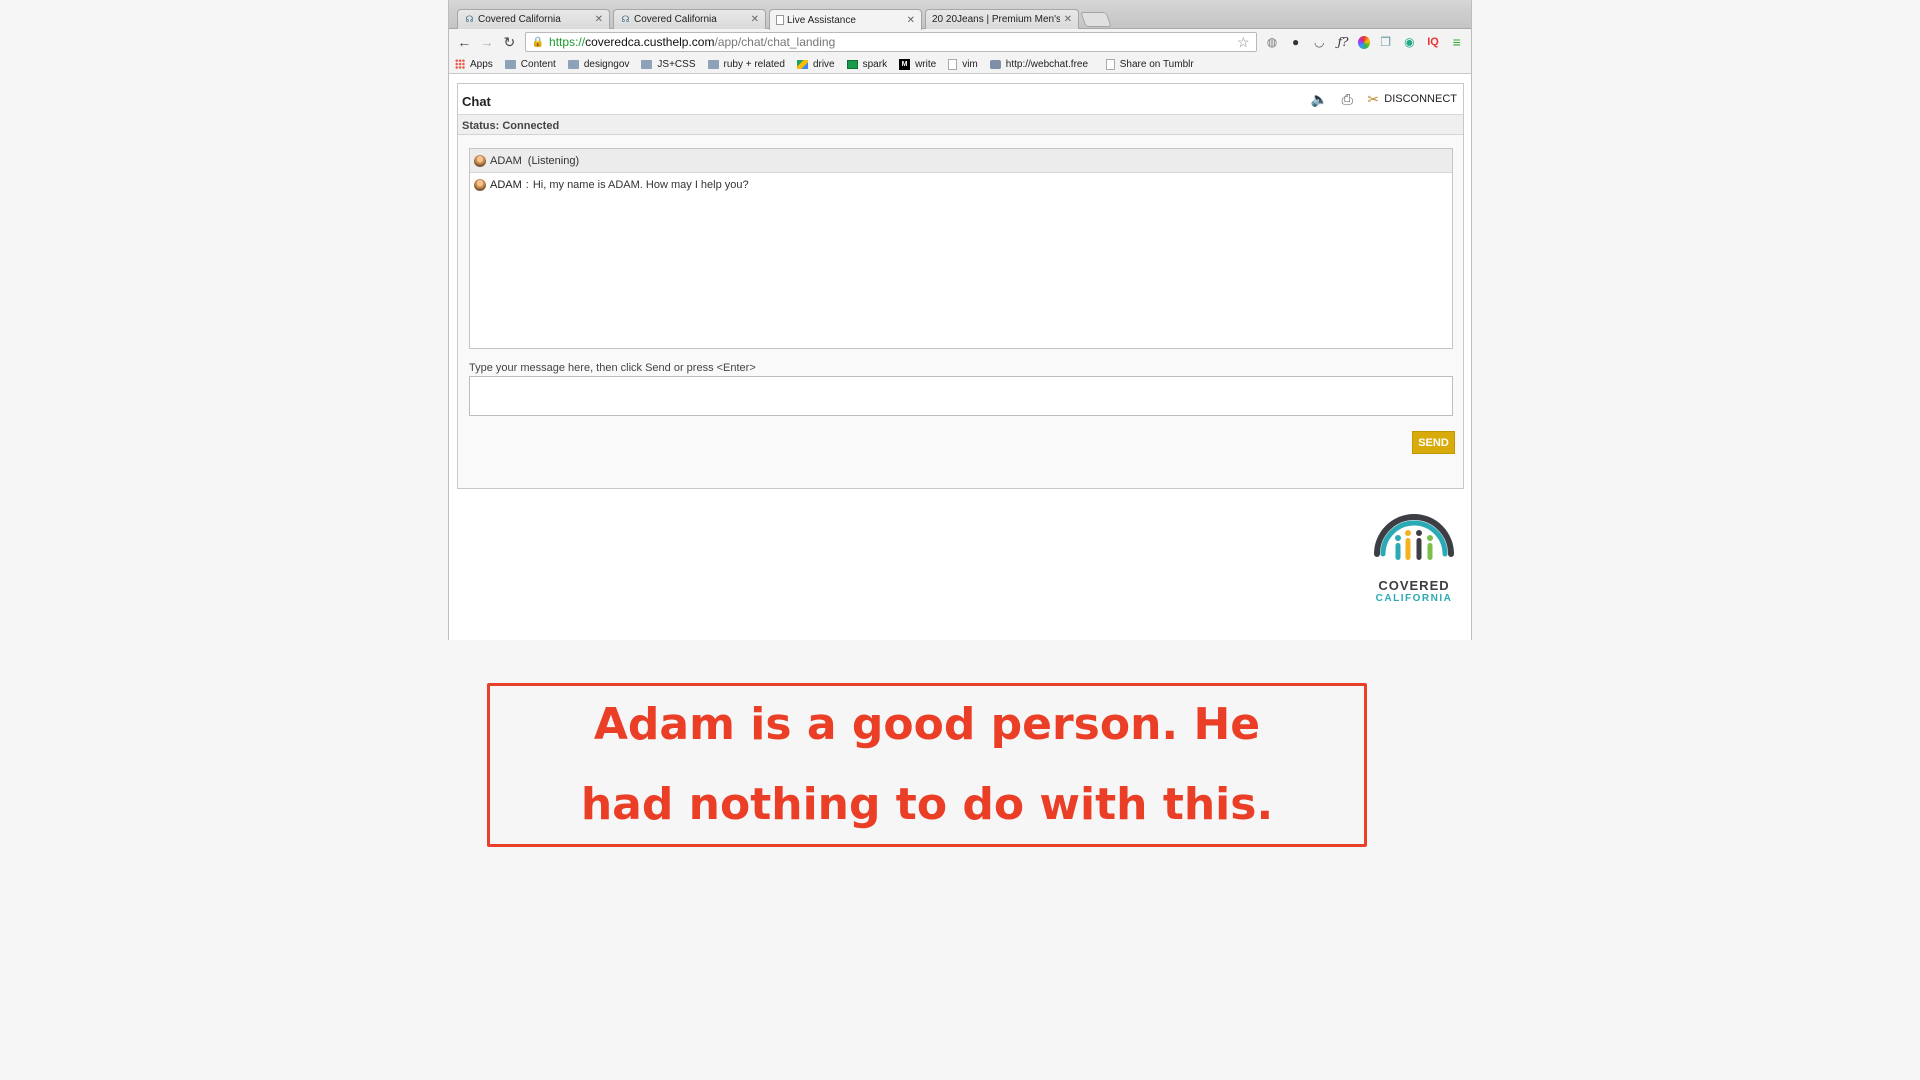  I want to click on bookmark-label: designgov, so click(606, 64).